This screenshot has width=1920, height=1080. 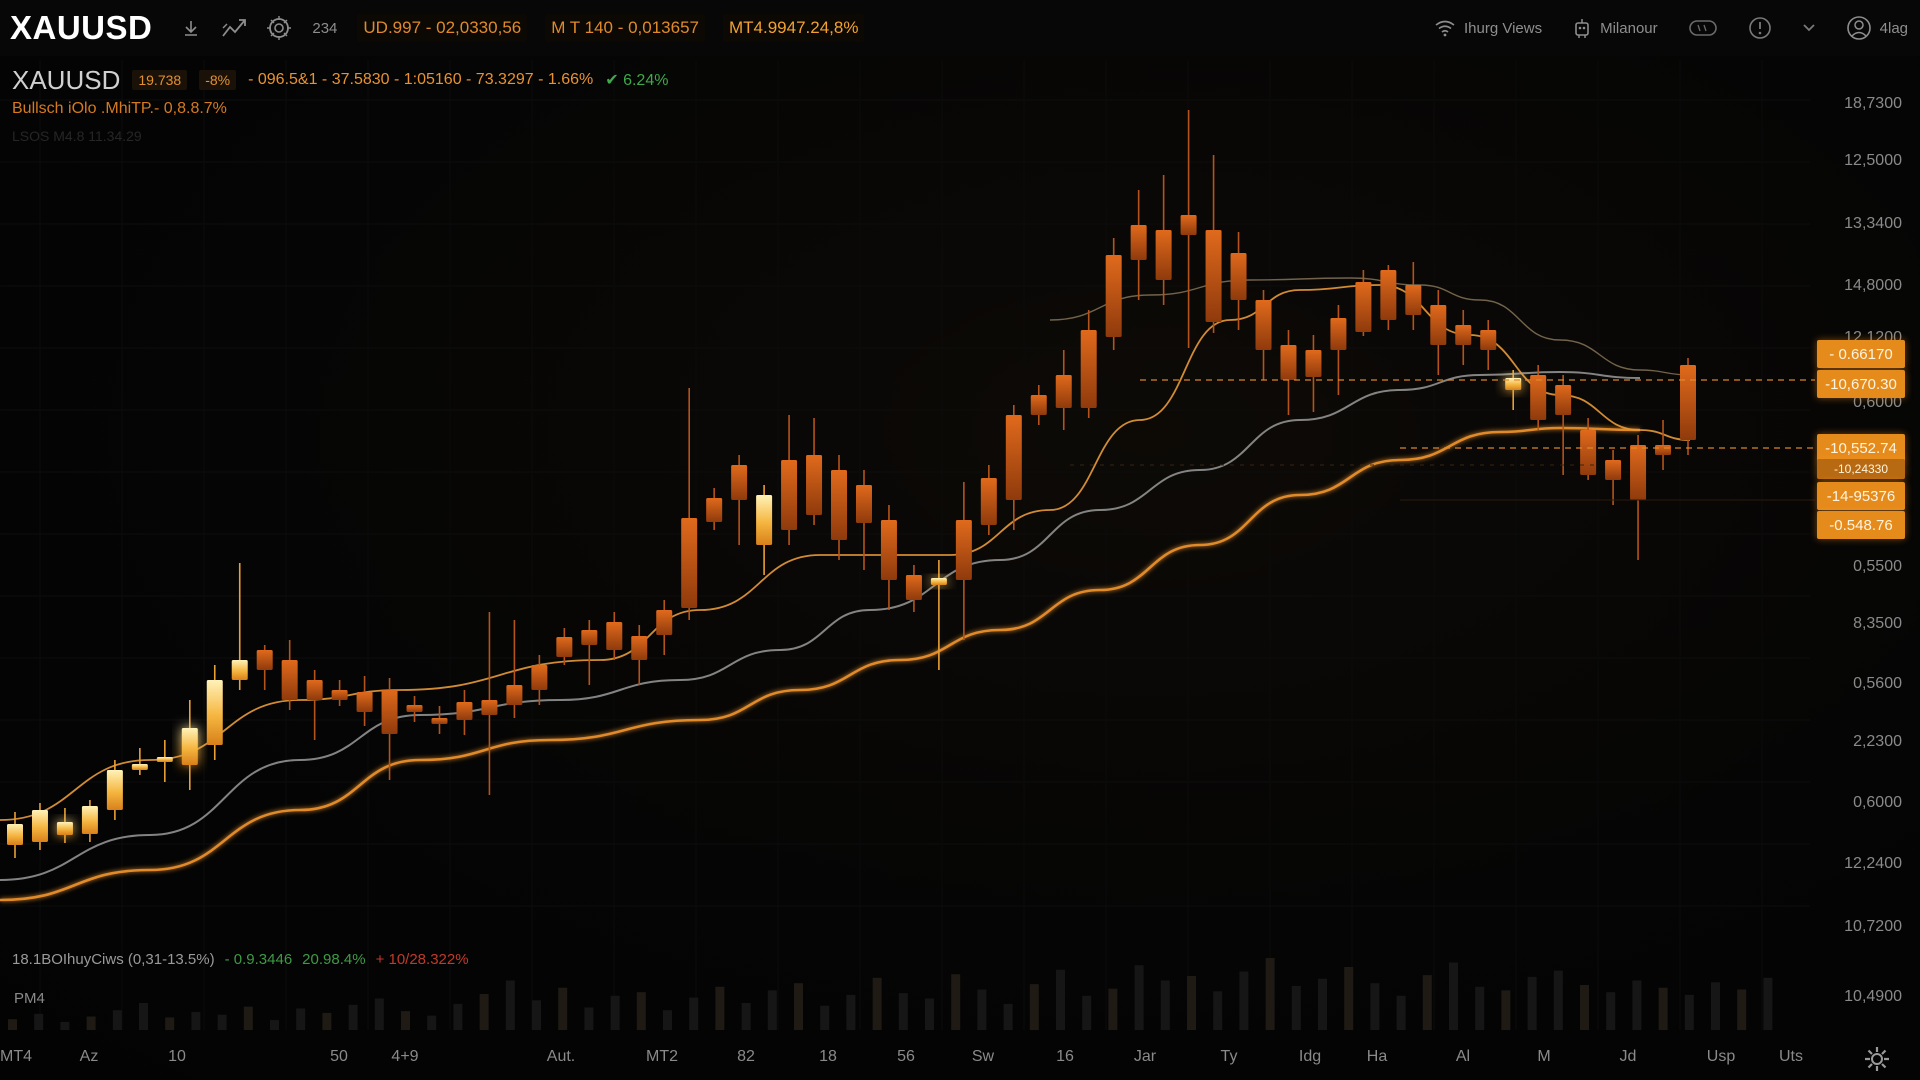 What do you see at coordinates (1861, 448) in the screenshot?
I see `price-tag: -10,552.74` at bounding box center [1861, 448].